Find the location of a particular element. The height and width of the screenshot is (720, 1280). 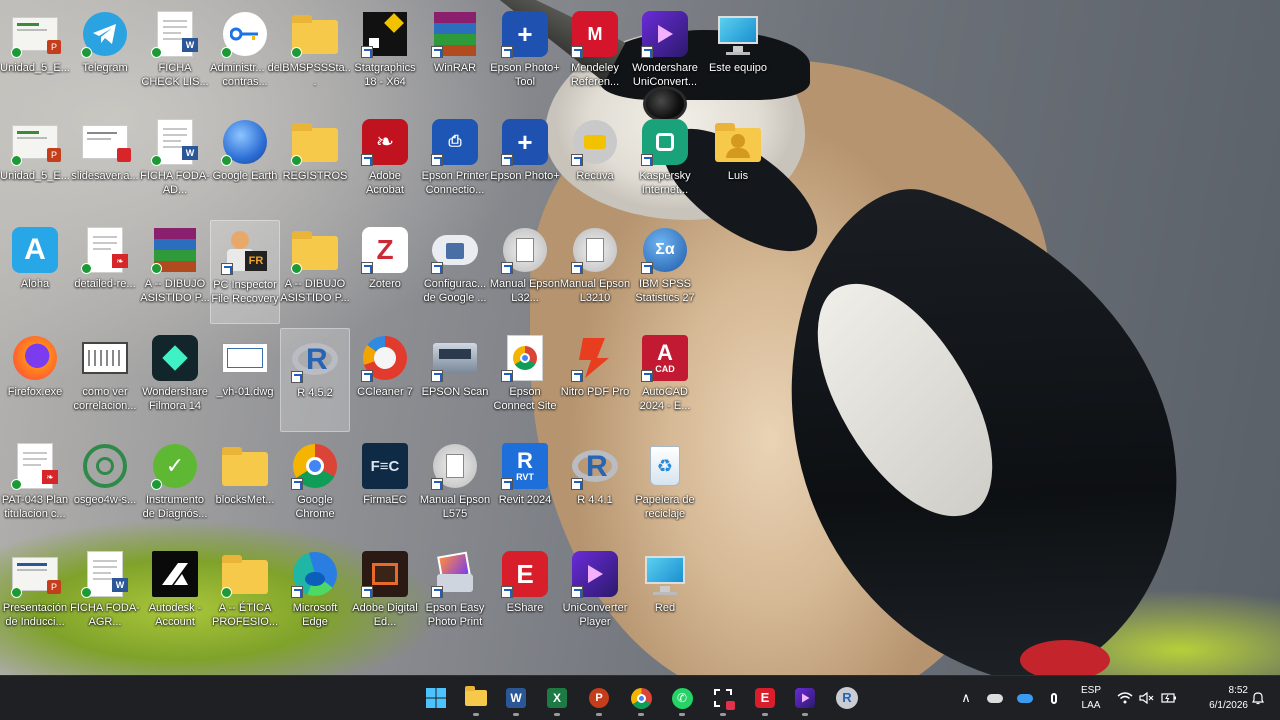

desktop-icon-epson-easy-photo-print: Epson Easy Photo Print is located at coordinates (455, 596).